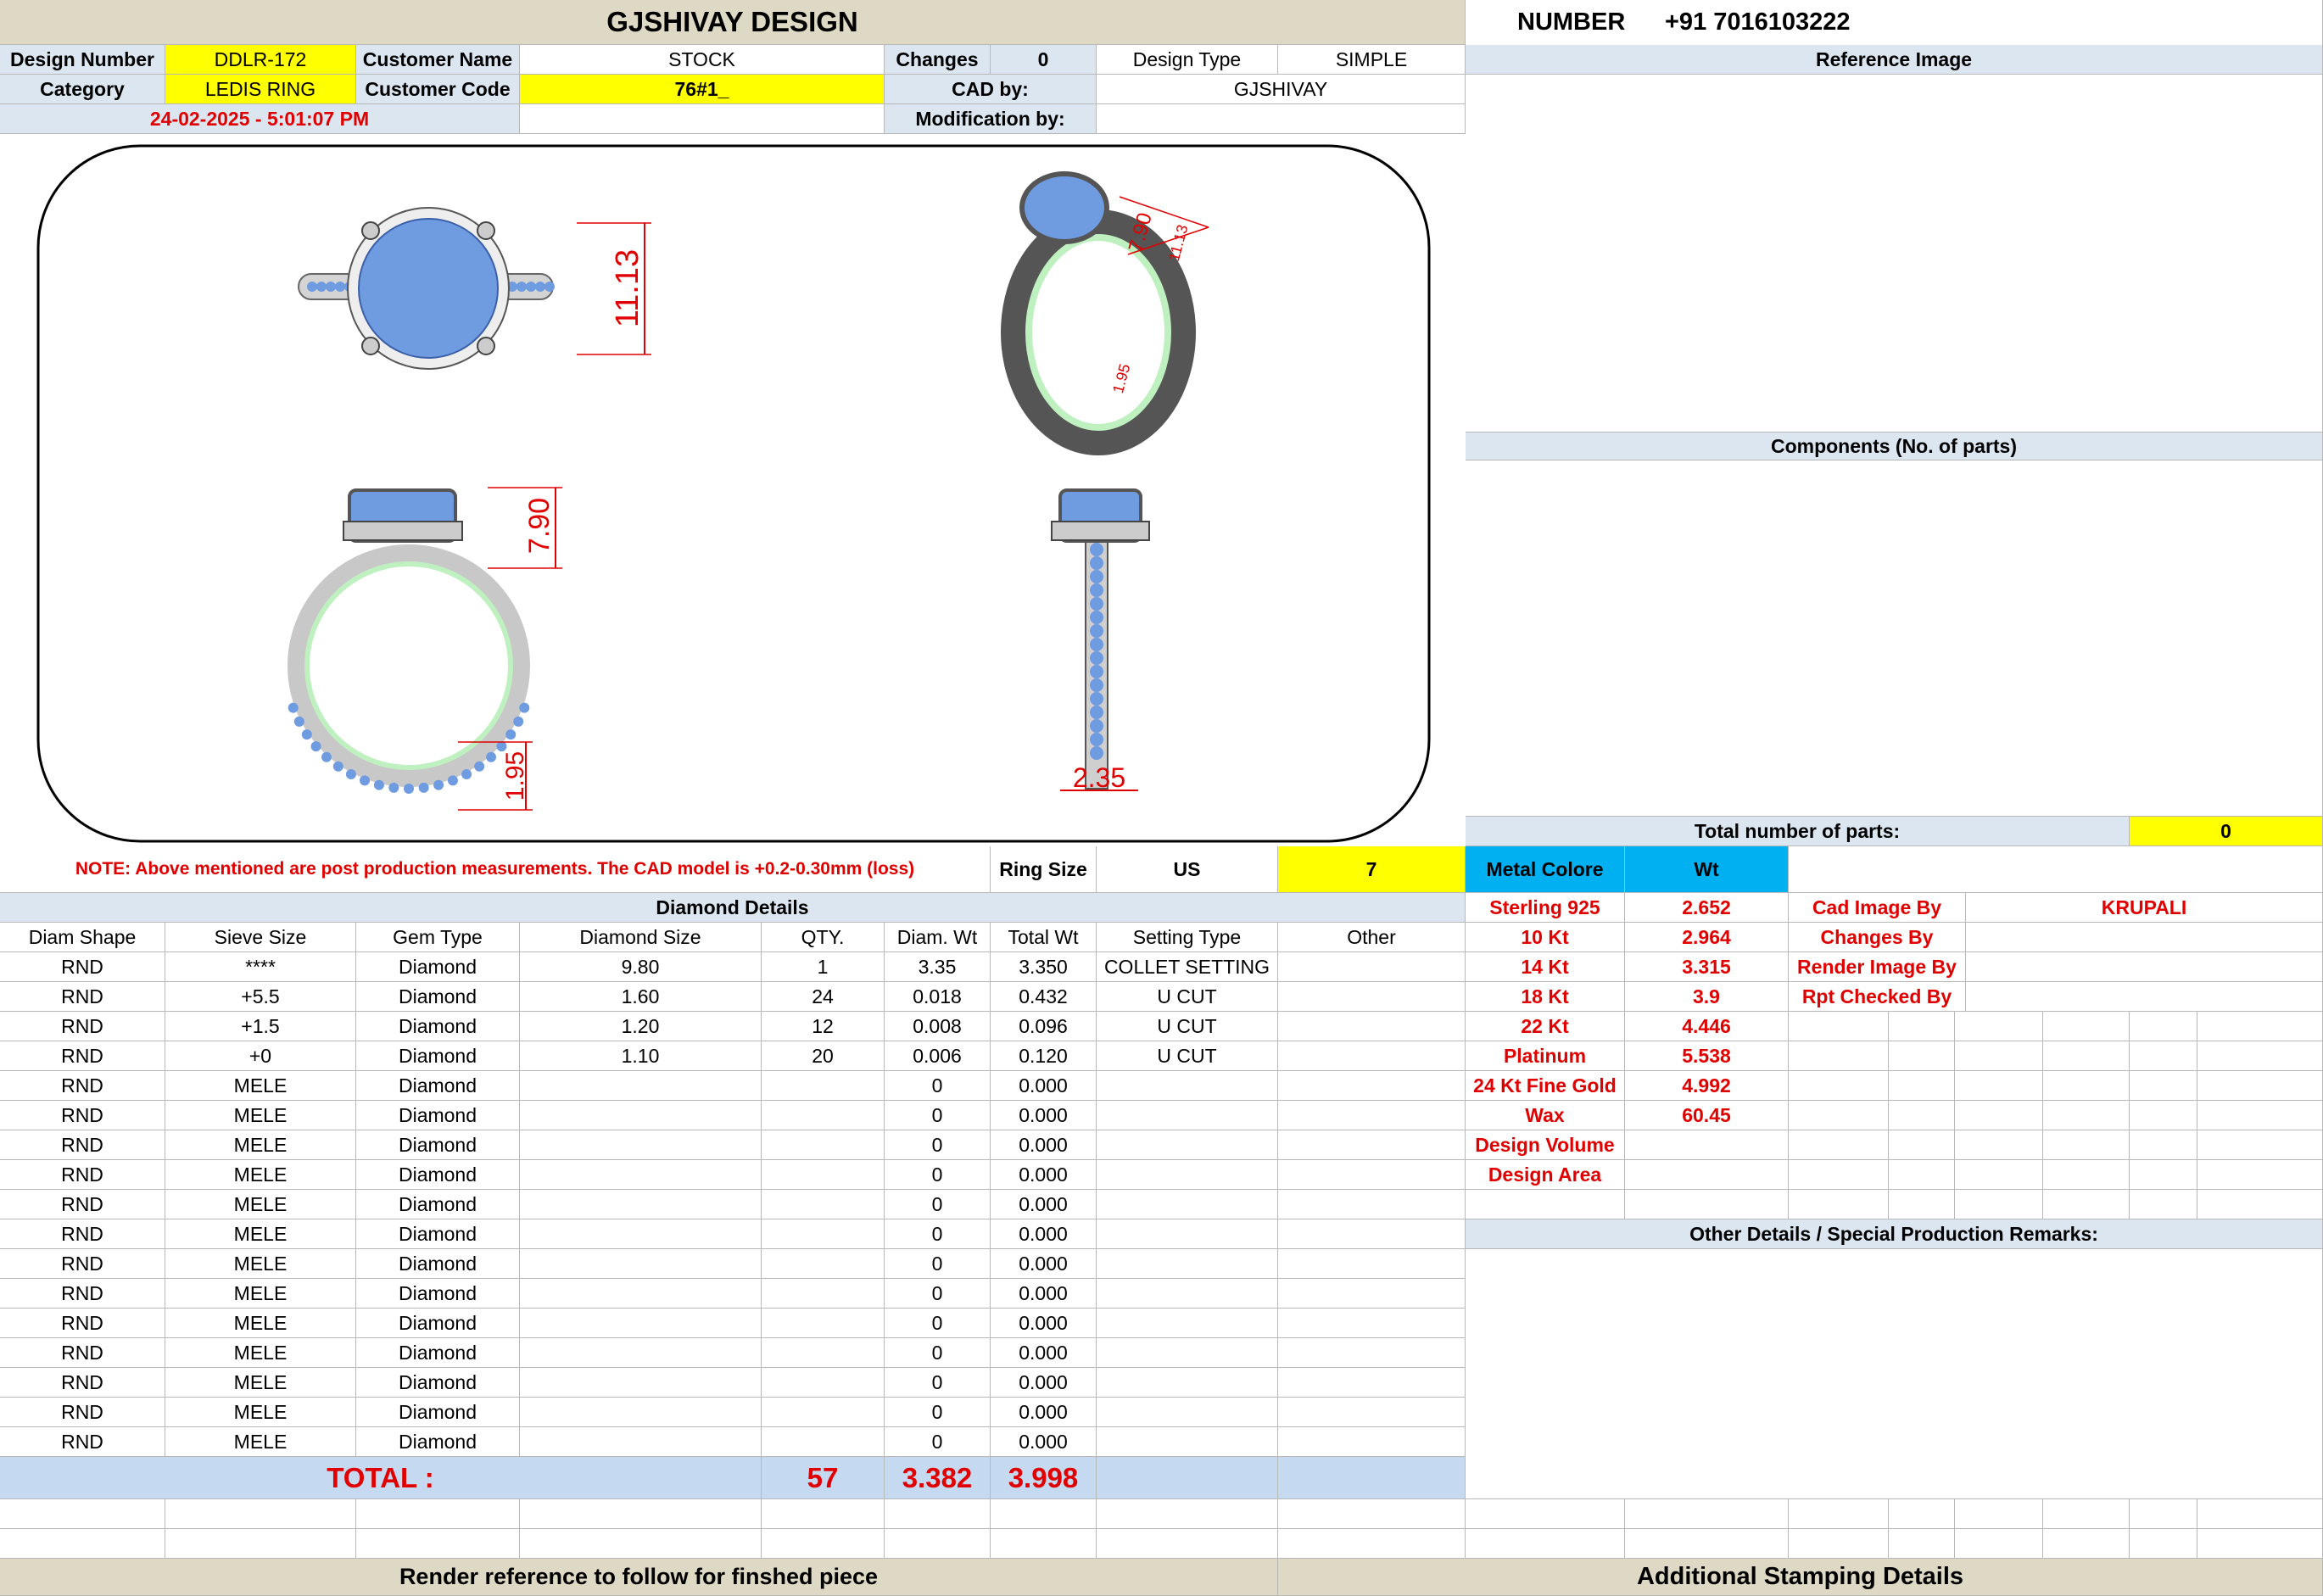 Image resolution: width=2323 pixels, height=1596 pixels. I want to click on changes-value: 0, so click(1044, 60).